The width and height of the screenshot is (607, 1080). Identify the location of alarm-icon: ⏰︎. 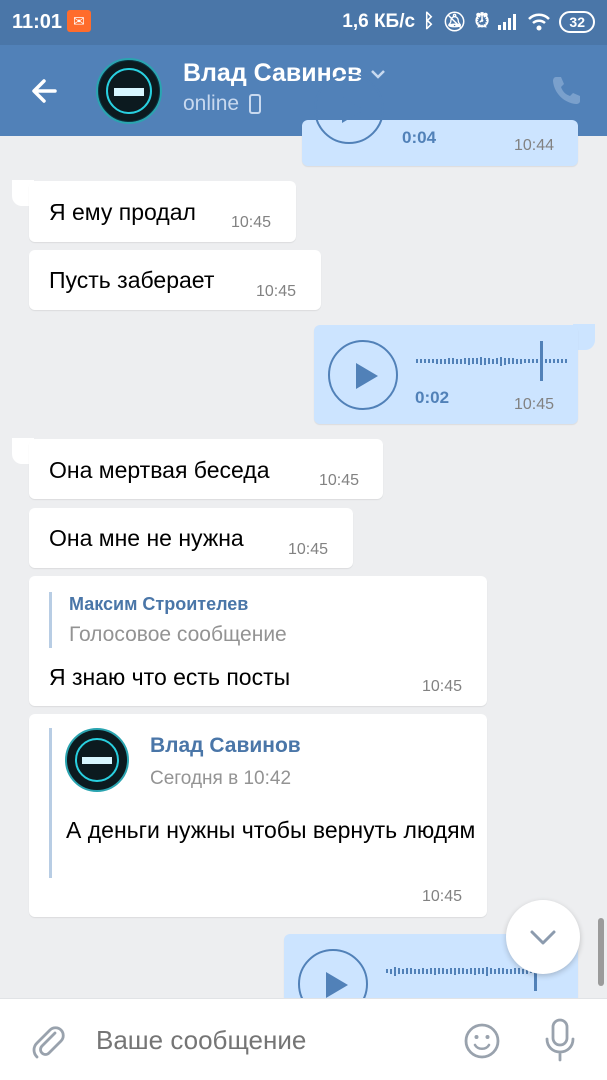
(482, 21).